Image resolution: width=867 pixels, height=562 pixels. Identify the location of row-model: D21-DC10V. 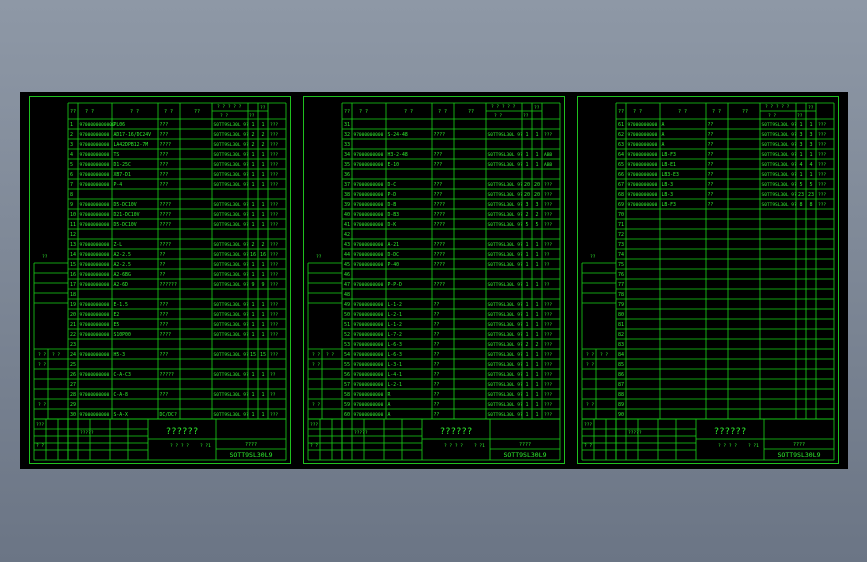
(127, 215).